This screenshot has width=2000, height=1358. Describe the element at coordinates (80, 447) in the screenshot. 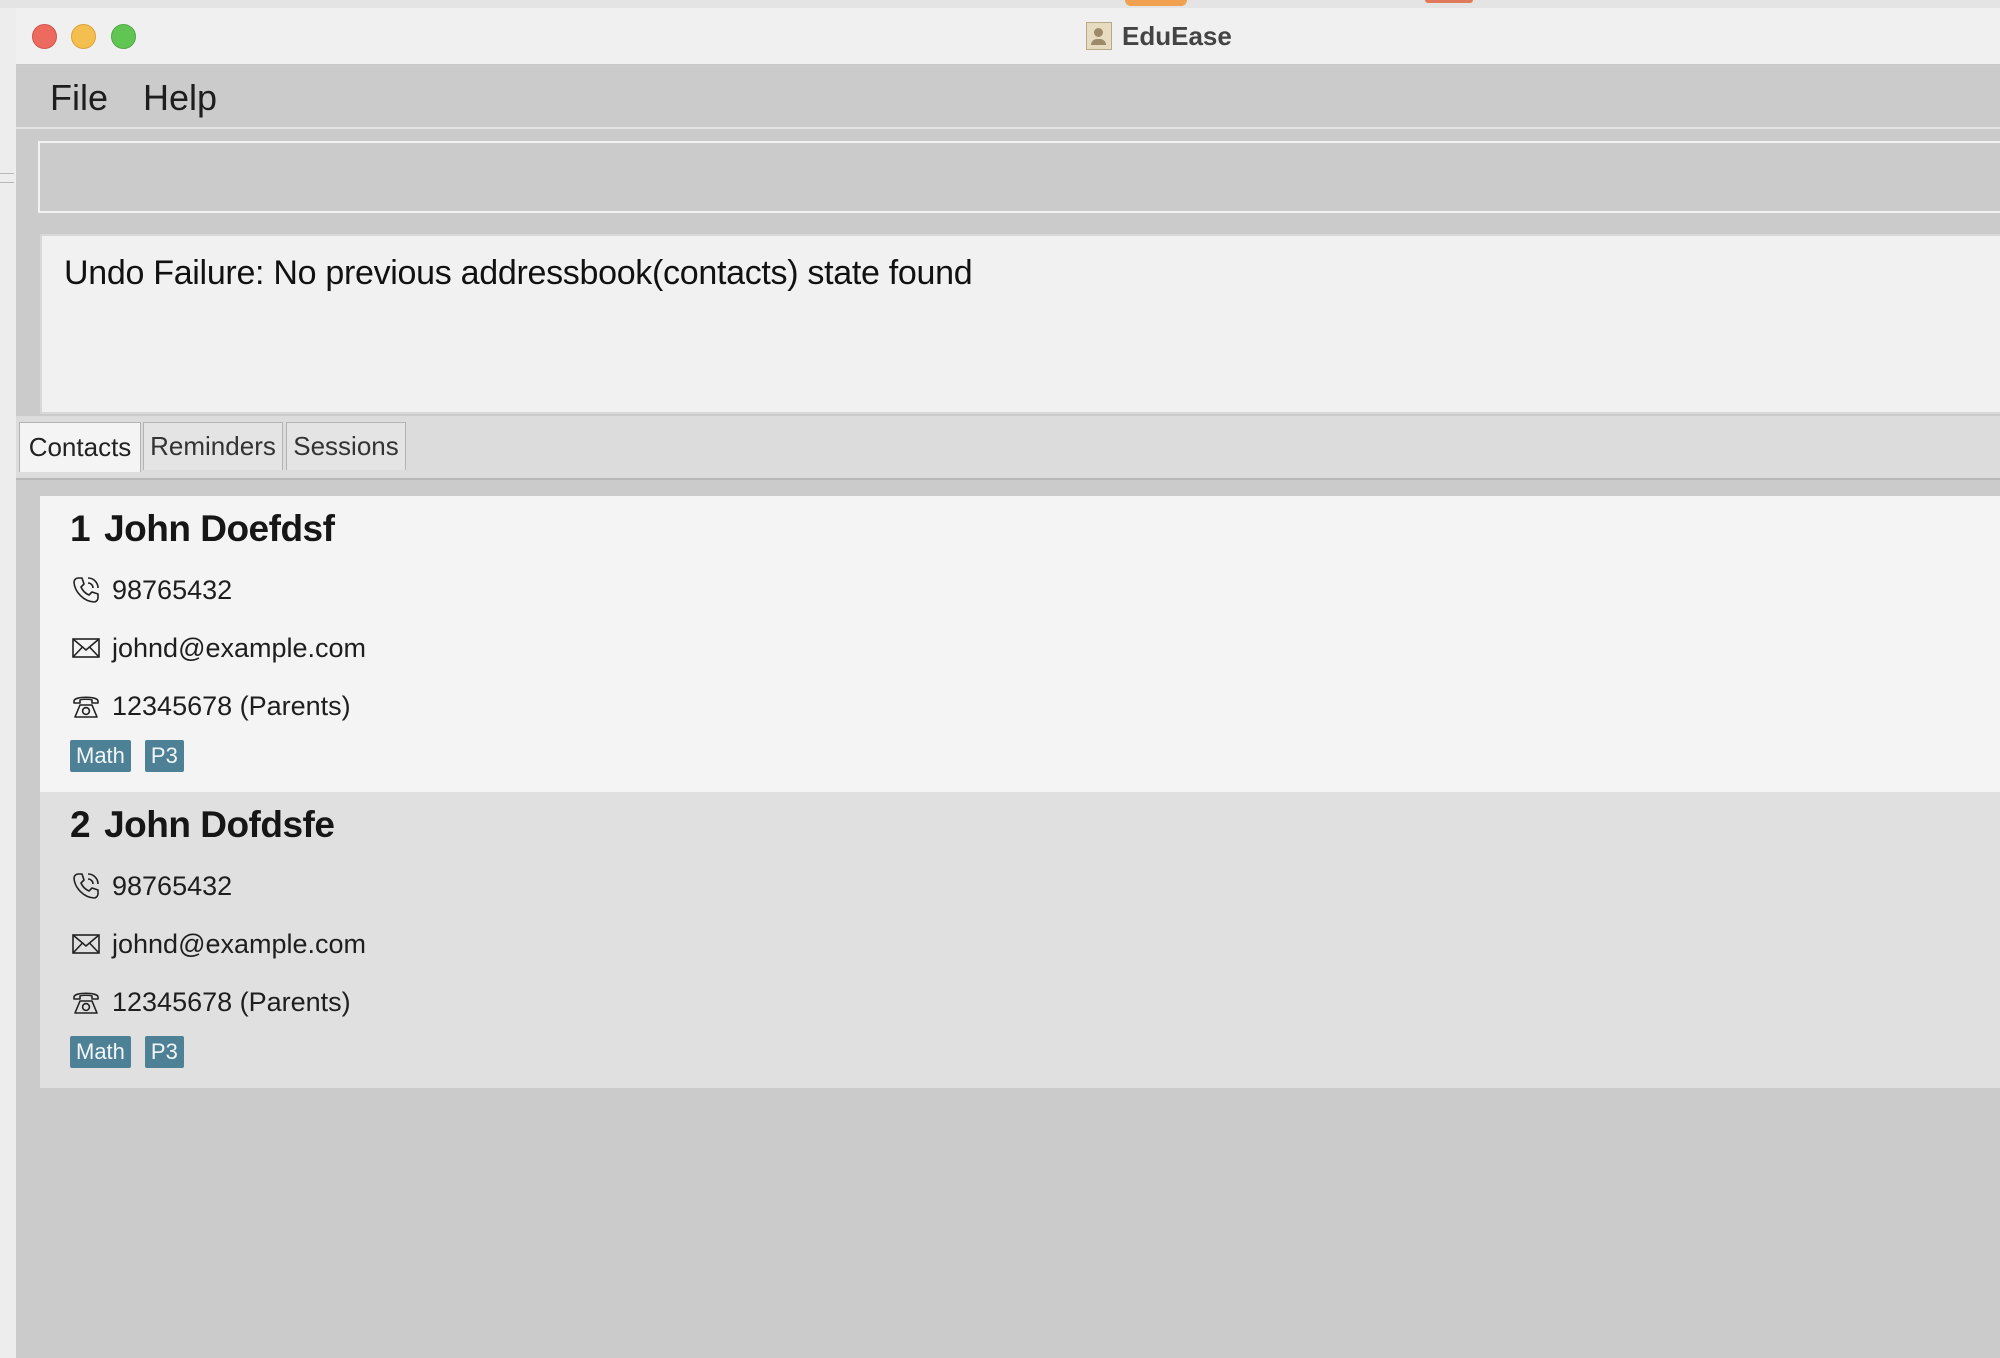

I see `tab-contacts: Contacts` at that location.